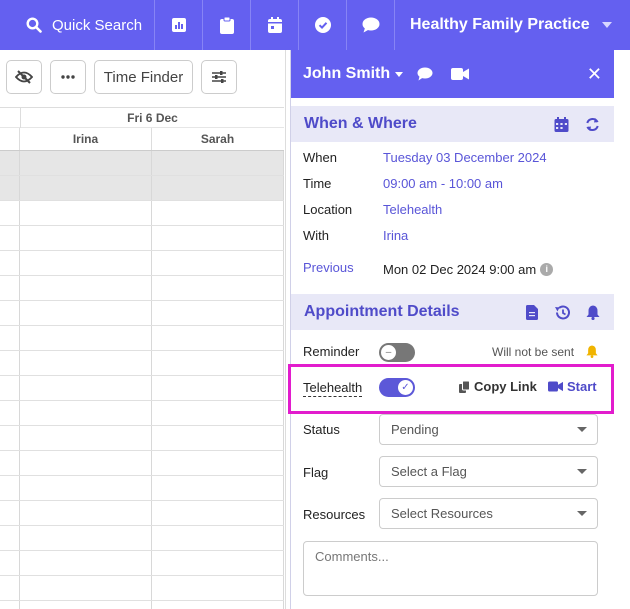  I want to click on with-label: With, so click(316, 235).